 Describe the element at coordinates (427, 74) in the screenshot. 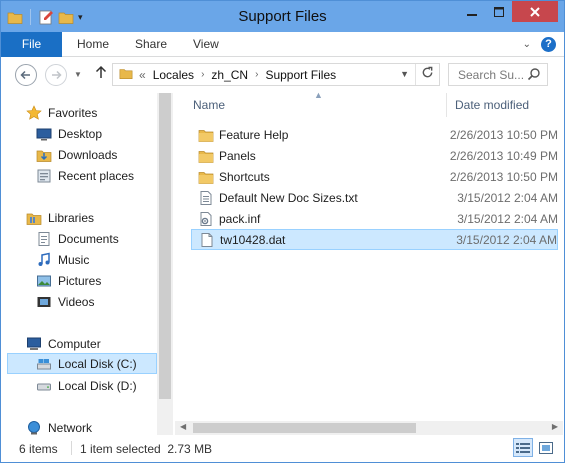

I see `refresh-icon` at that location.